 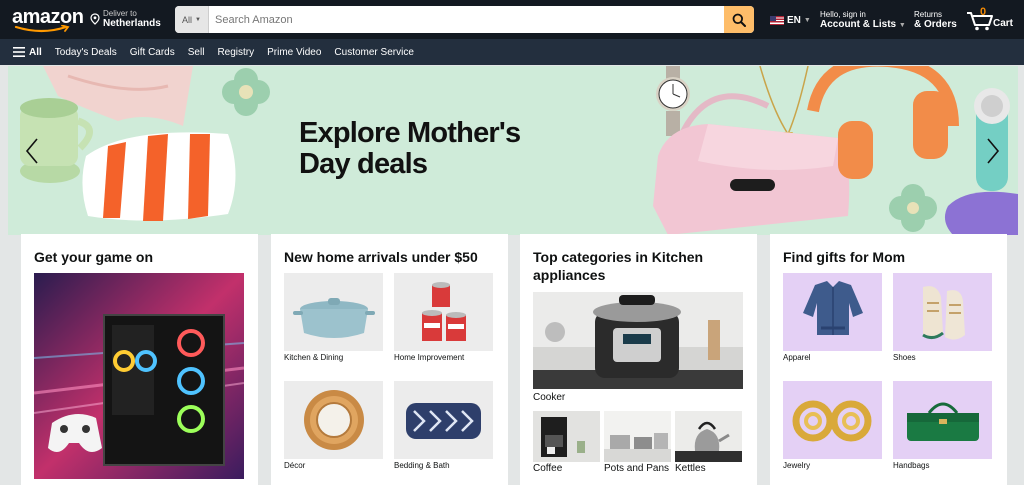 What do you see at coordinates (410, 133) in the screenshot?
I see `hero-title-line1: Explore Mother's` at bounding box center [410, 133].